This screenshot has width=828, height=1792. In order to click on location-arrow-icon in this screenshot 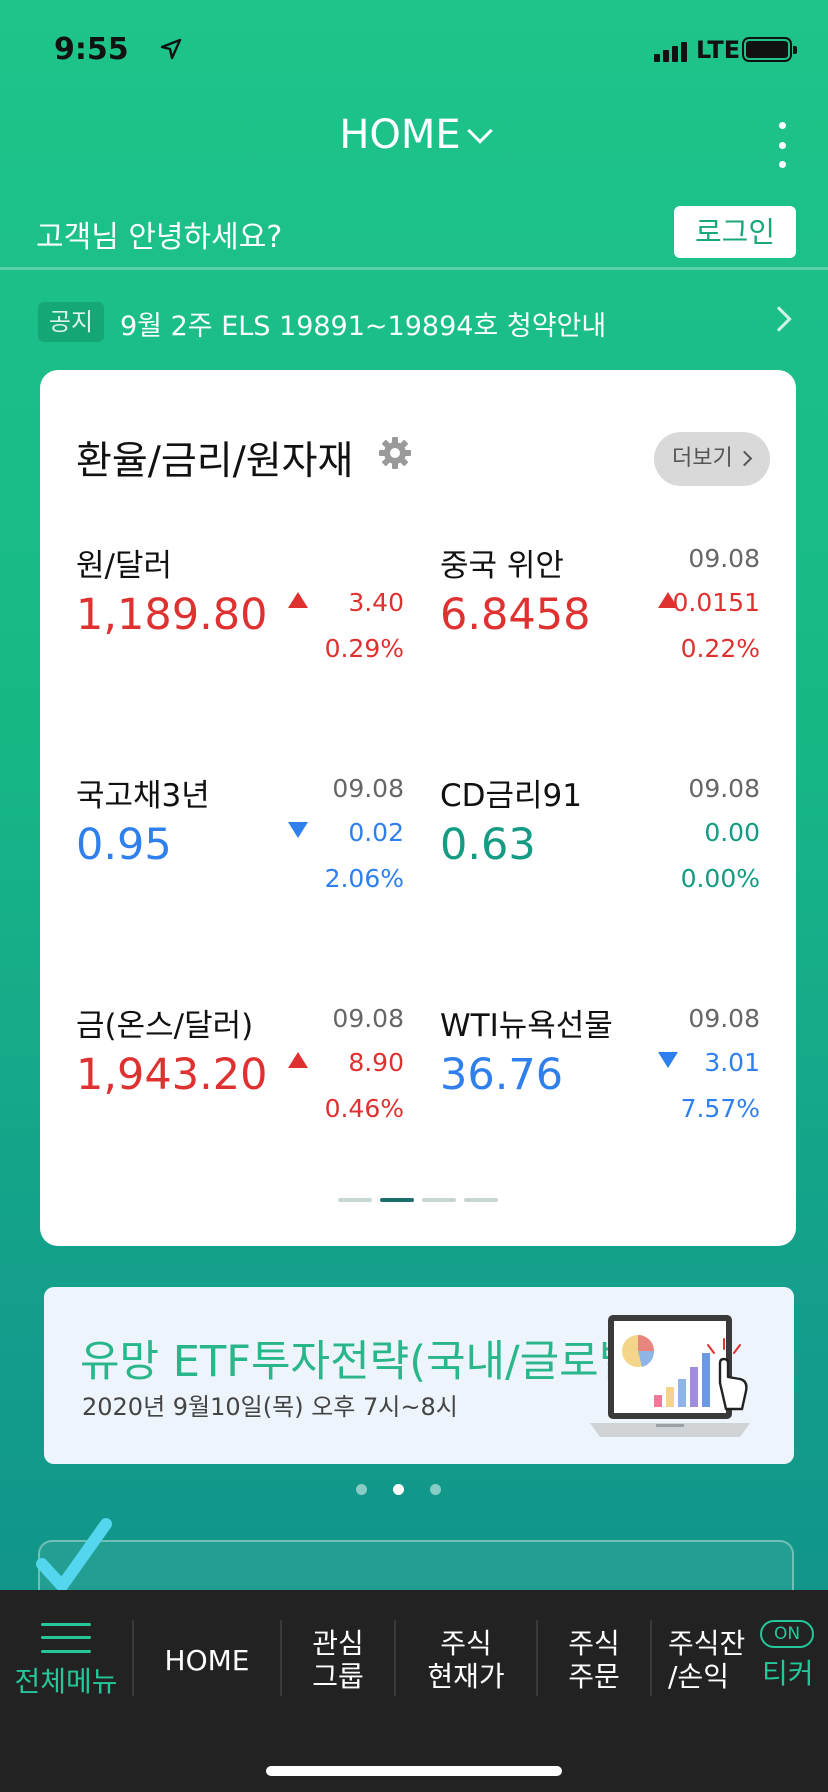, I will do `click(171, 49)`.